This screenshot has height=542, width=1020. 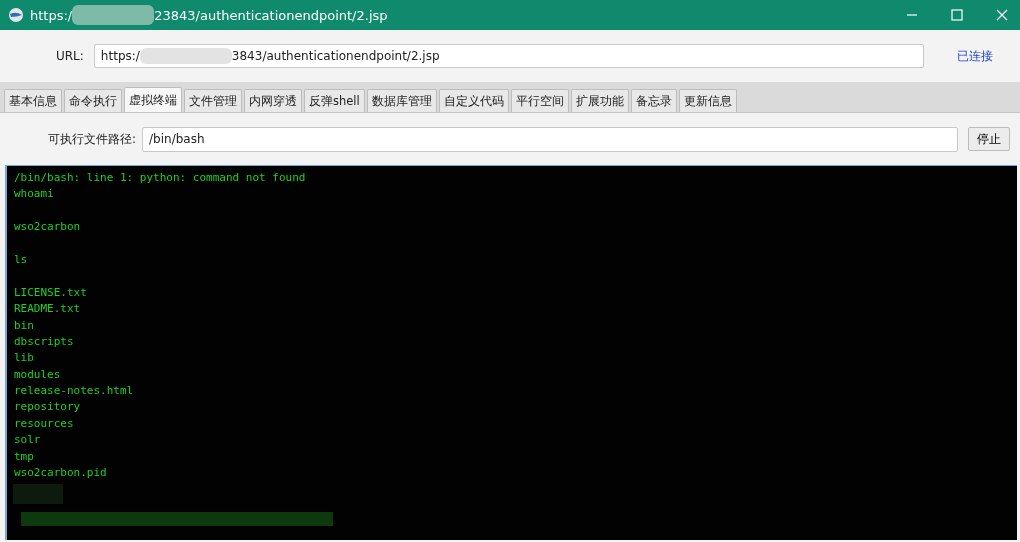 What do you see at coordinates (44, 341) in the screenshot?
I see `terminal-line: dbscripts` at bounding box center [44, 341].